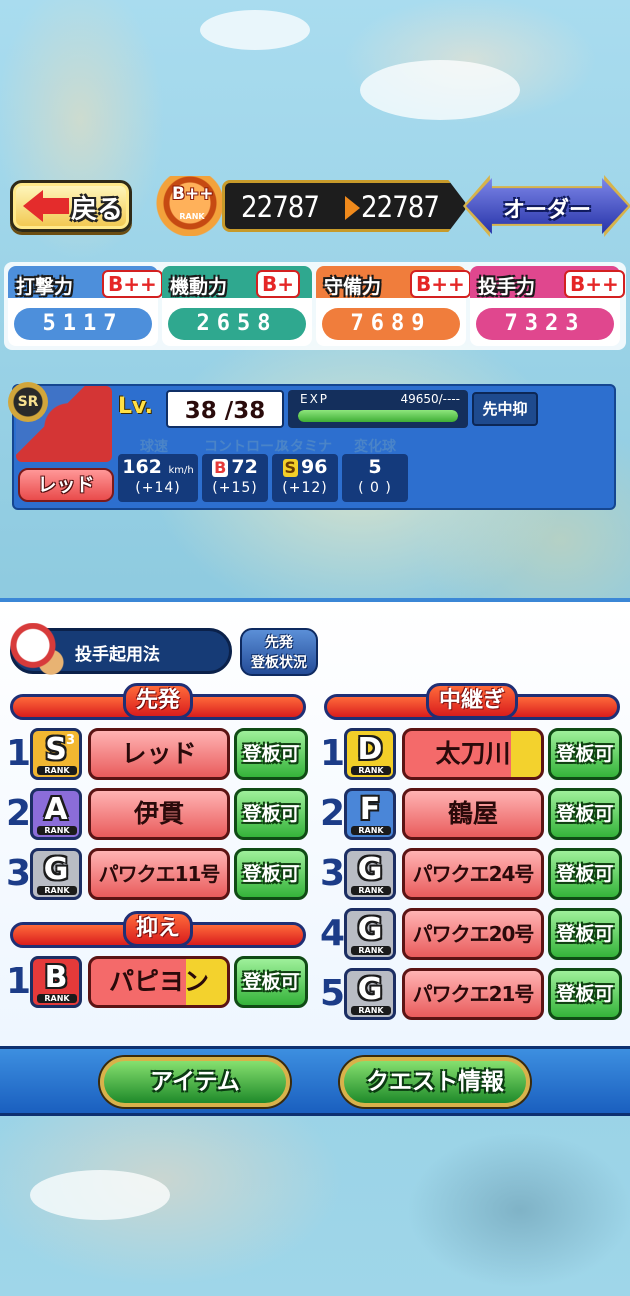 This screenshot has width=630, height=1296. Describe the element at coordinates (333, 933) in the screenshot. I see `slot-number: 4` at that location.